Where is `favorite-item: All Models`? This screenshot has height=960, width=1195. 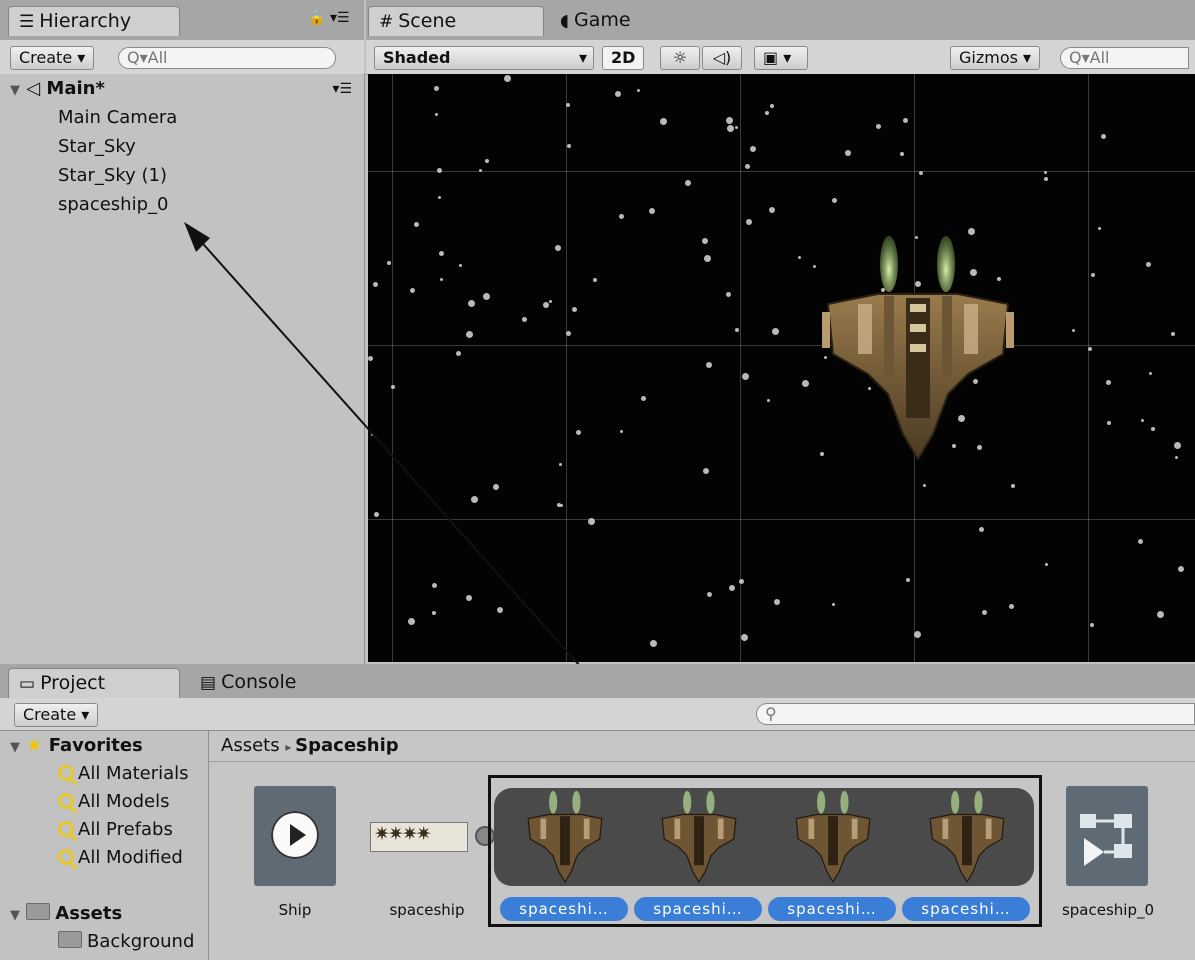 favorite-item: All Models is located at coordinates (113, 802).